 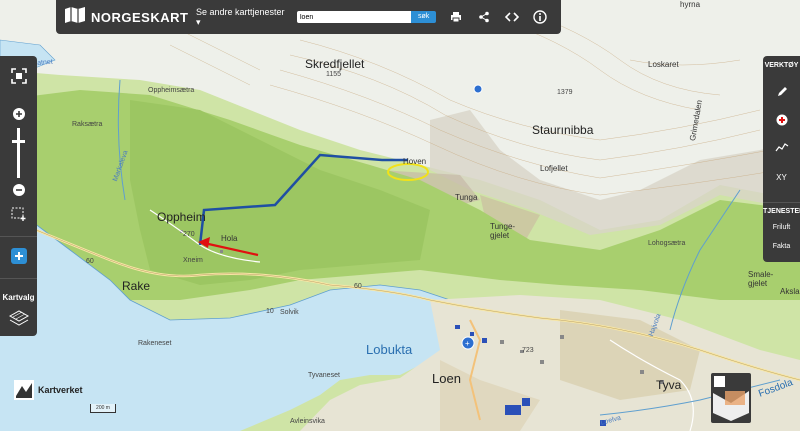 I want to click on label-hola: Hola, so click(x=229, y=238).